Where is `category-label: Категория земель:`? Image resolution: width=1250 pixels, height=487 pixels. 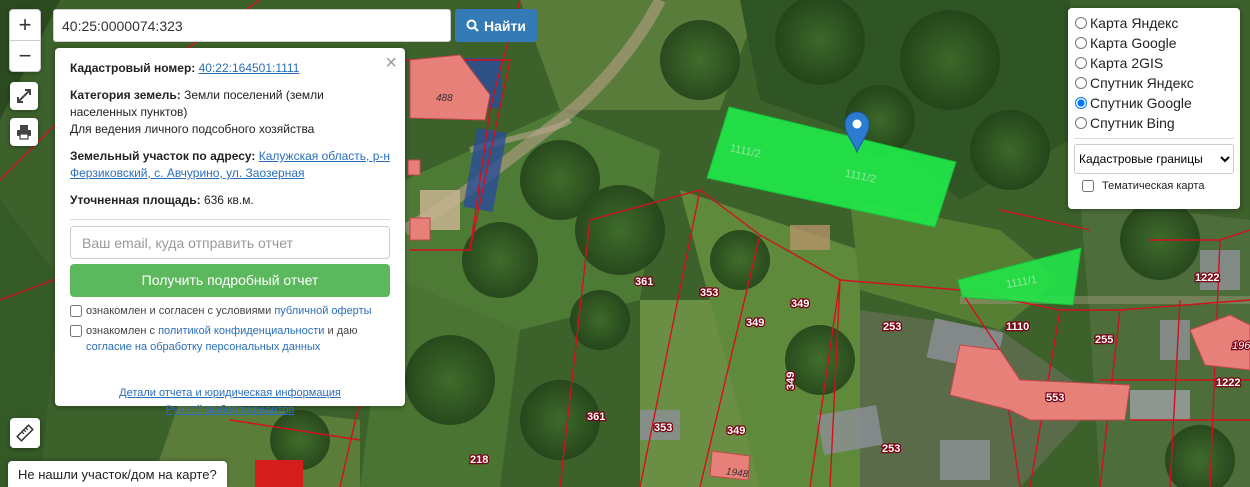
category-label: Категория земель: is located at coordinates (125, 95).